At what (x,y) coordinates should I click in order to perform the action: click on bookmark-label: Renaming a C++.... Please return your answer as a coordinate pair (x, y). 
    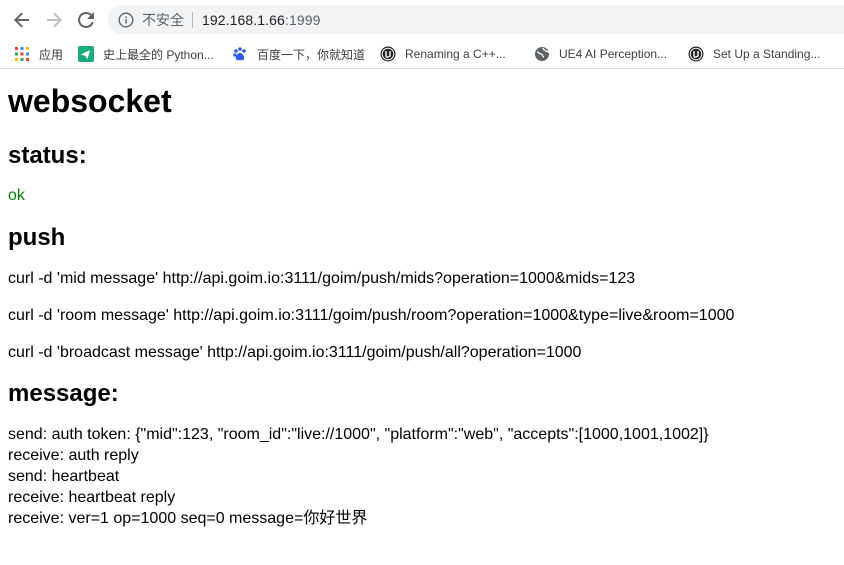
    Looking at the image, I should click on (455, 54).